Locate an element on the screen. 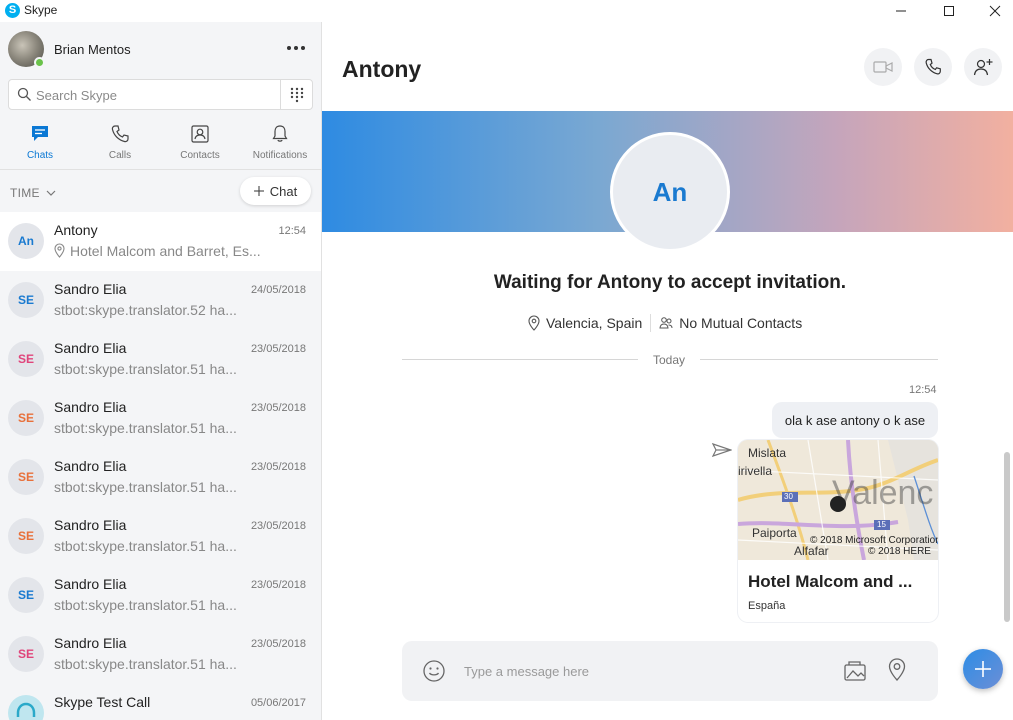 The height and width of the screenshot is (720, 1013). map-pin is located at coordinates (838, 504).